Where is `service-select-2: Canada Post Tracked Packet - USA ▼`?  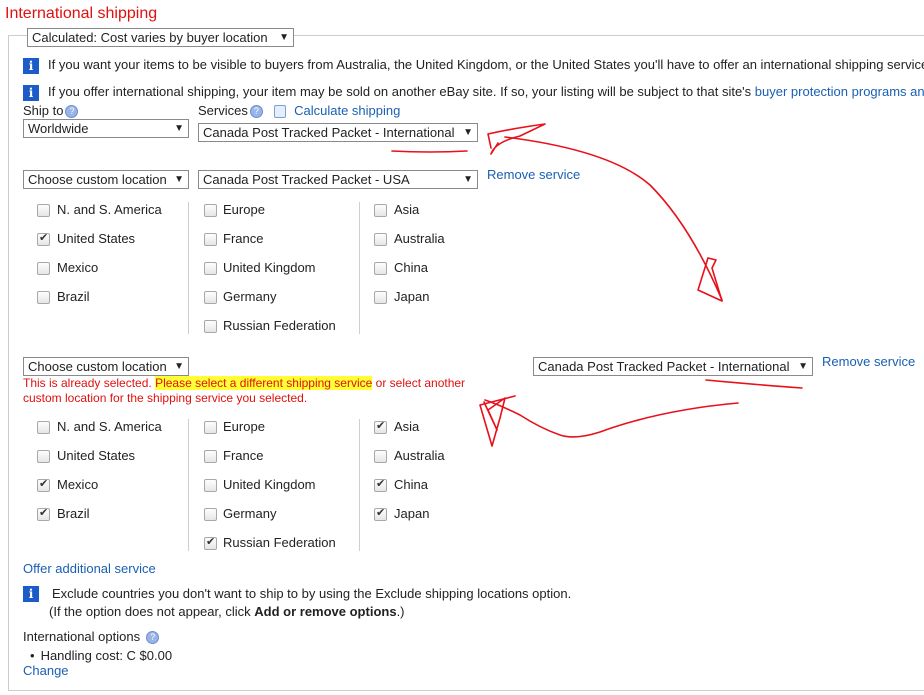 service-select-2: Canada Post Tracked Packet - USA ▼ is located at coordinates (338, 179).